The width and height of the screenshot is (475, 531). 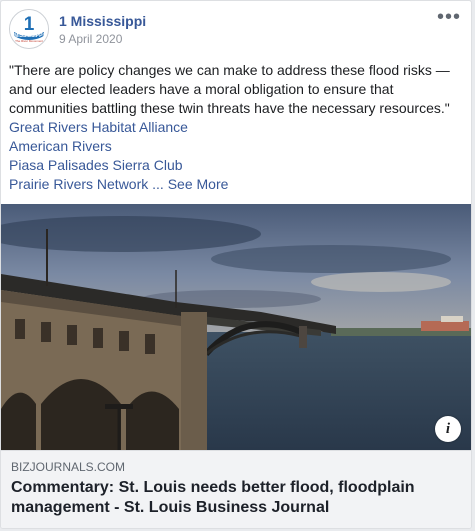 I want to click on tag-link: Prairie Rivers Network, so click(x=78, y=184).